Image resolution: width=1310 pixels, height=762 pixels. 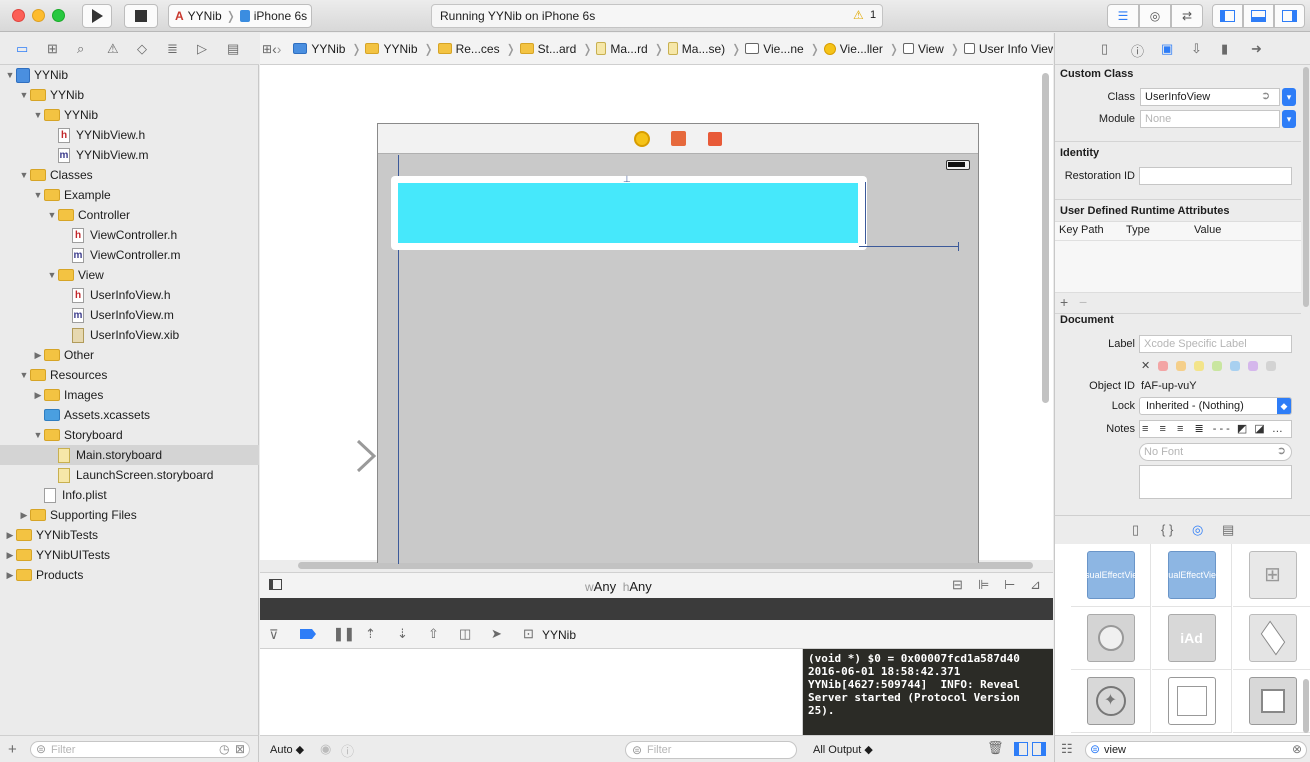 What do you see at coordinates (1123, 16) in the screenshot?
I see `standard-editor-button: ☰` at bounding box center [1123, 16].